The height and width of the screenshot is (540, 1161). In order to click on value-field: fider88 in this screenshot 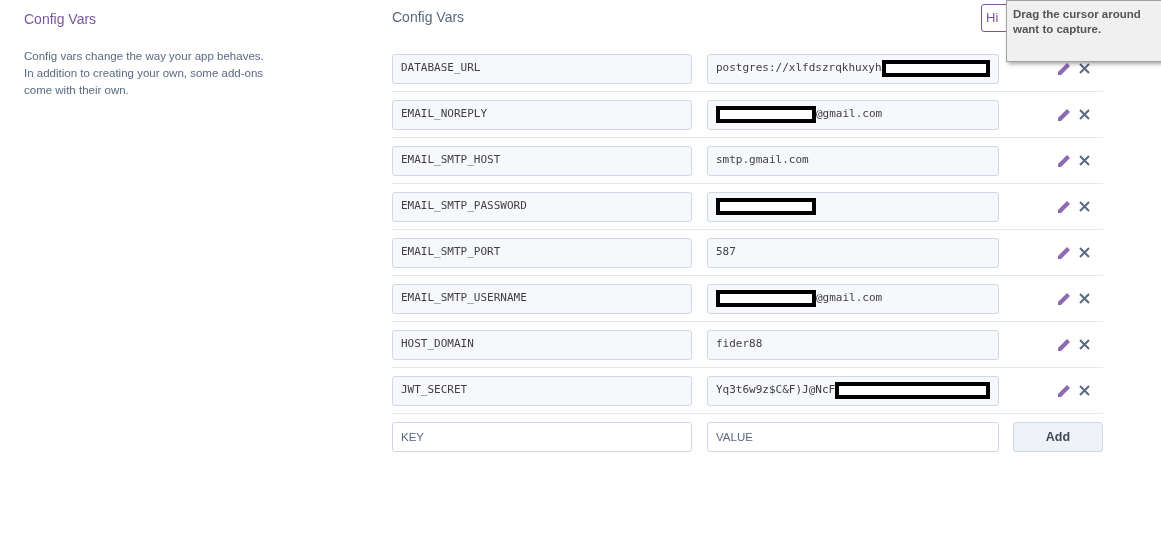, I will do `click(853, 344)`.